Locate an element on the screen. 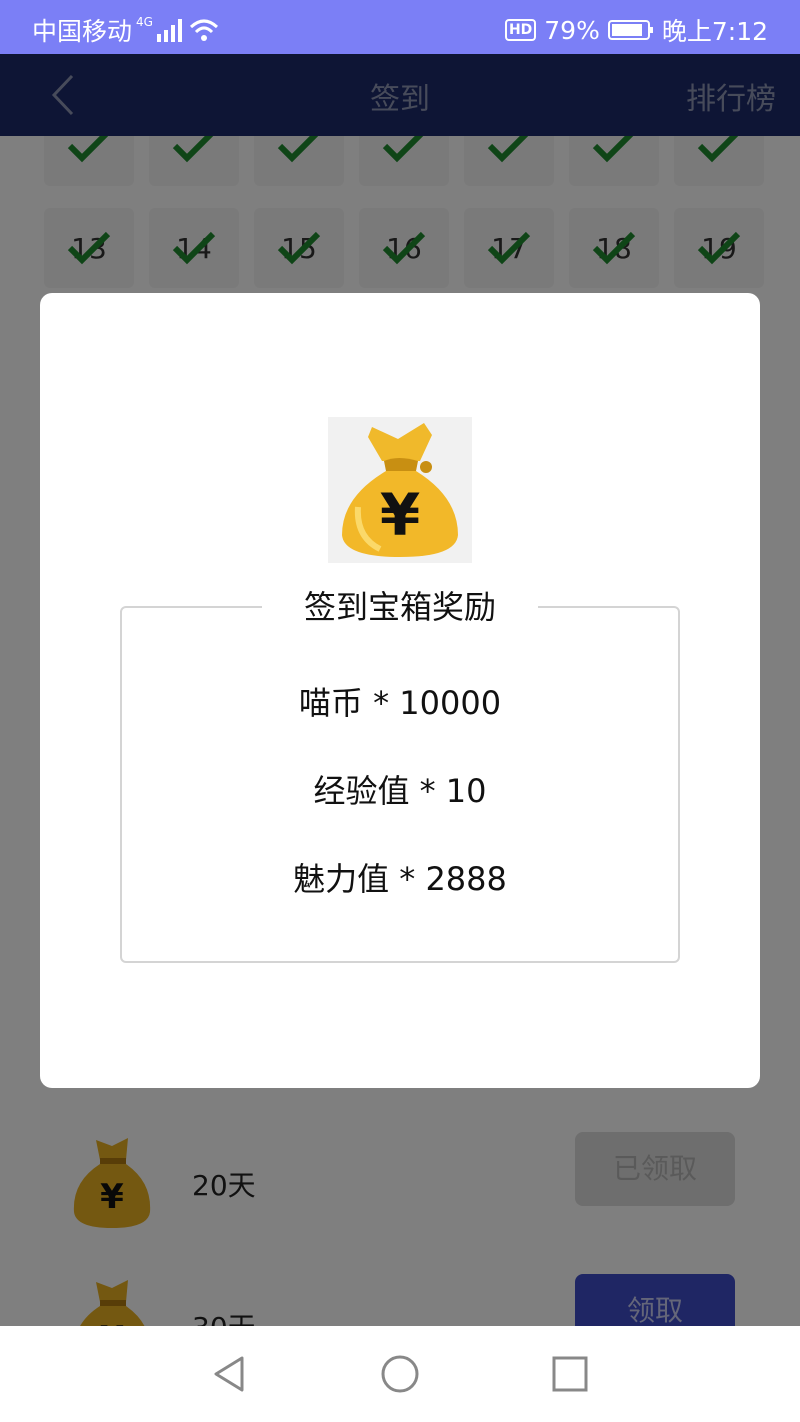 This screenshot has width=800, height=1422. status-left: 中国移动 4G is located at coordinates (125, 30).